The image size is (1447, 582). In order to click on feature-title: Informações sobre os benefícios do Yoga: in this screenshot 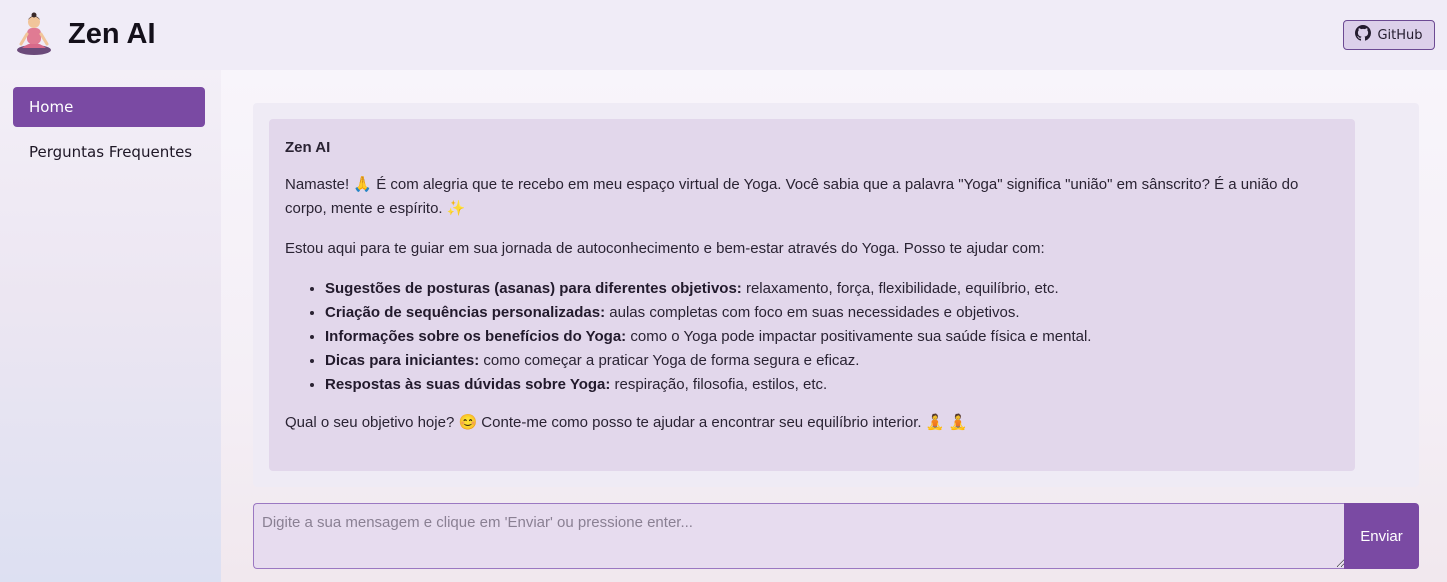, I will do `click(476, 336)`.